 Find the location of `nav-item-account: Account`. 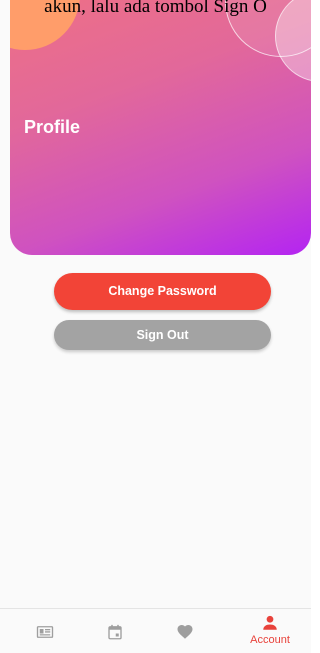

nav-item-account: Account is located at coordinates (270, 631).